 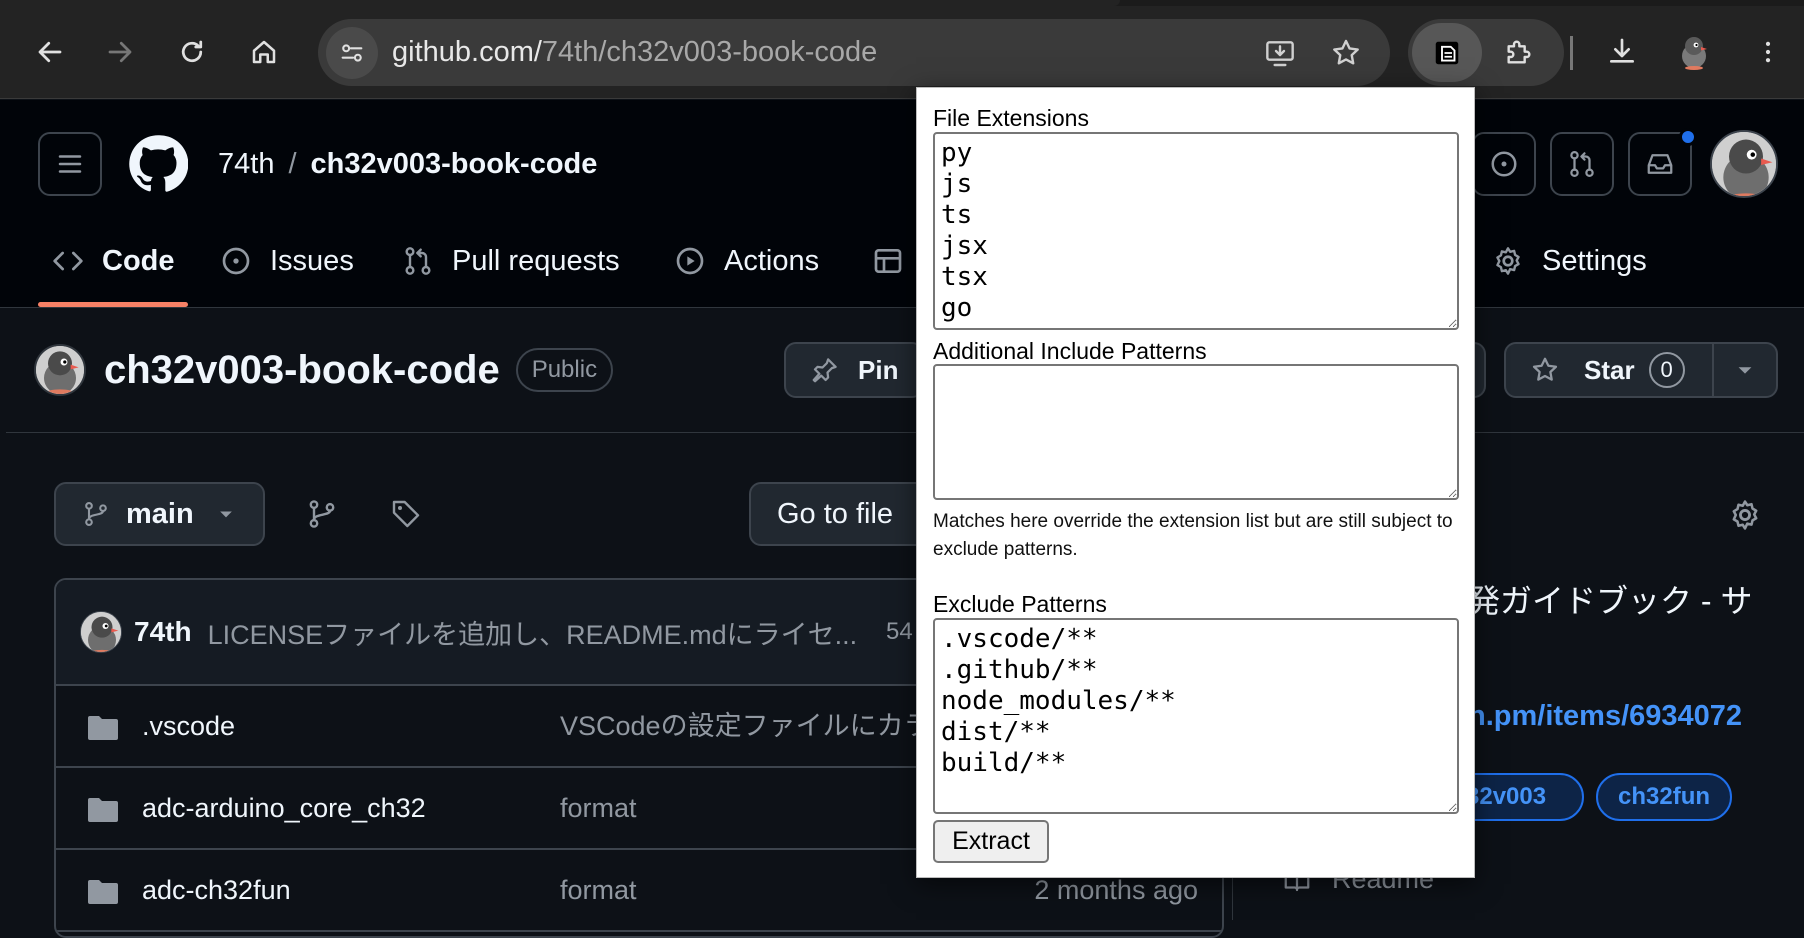 I want to click on tags-link, so click(x=406, y=514).